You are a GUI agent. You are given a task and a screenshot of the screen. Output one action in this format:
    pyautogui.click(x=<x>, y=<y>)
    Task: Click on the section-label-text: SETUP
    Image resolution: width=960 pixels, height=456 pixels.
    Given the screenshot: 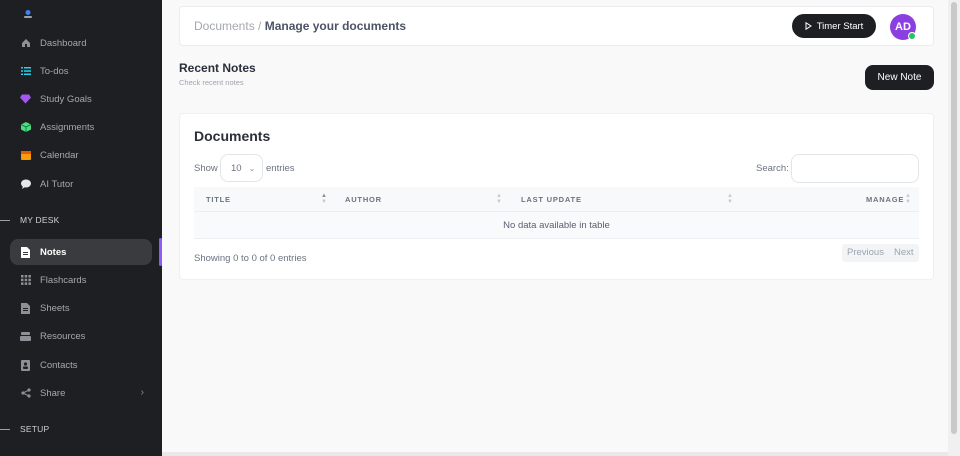 What is the action you would take?
    pyautogui.click(x=35, y=429)
    